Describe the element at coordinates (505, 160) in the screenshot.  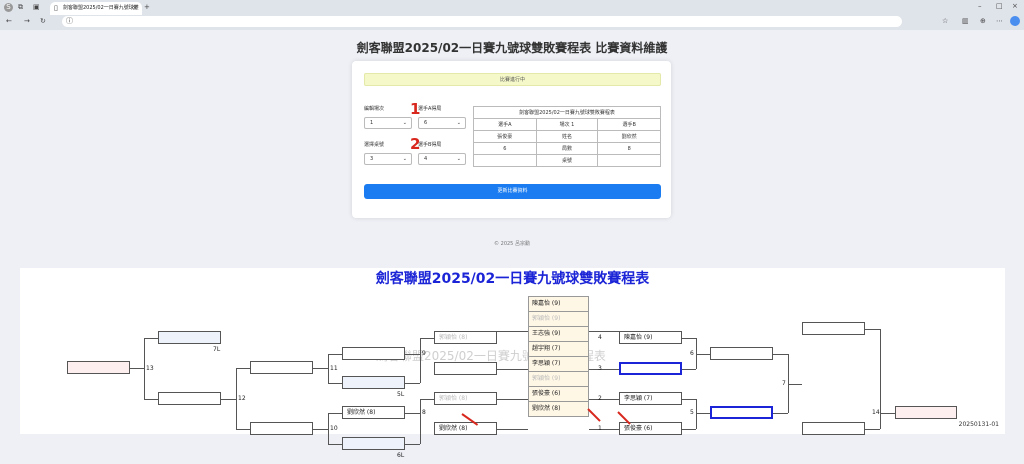
I see `table-a-cell` at that location.